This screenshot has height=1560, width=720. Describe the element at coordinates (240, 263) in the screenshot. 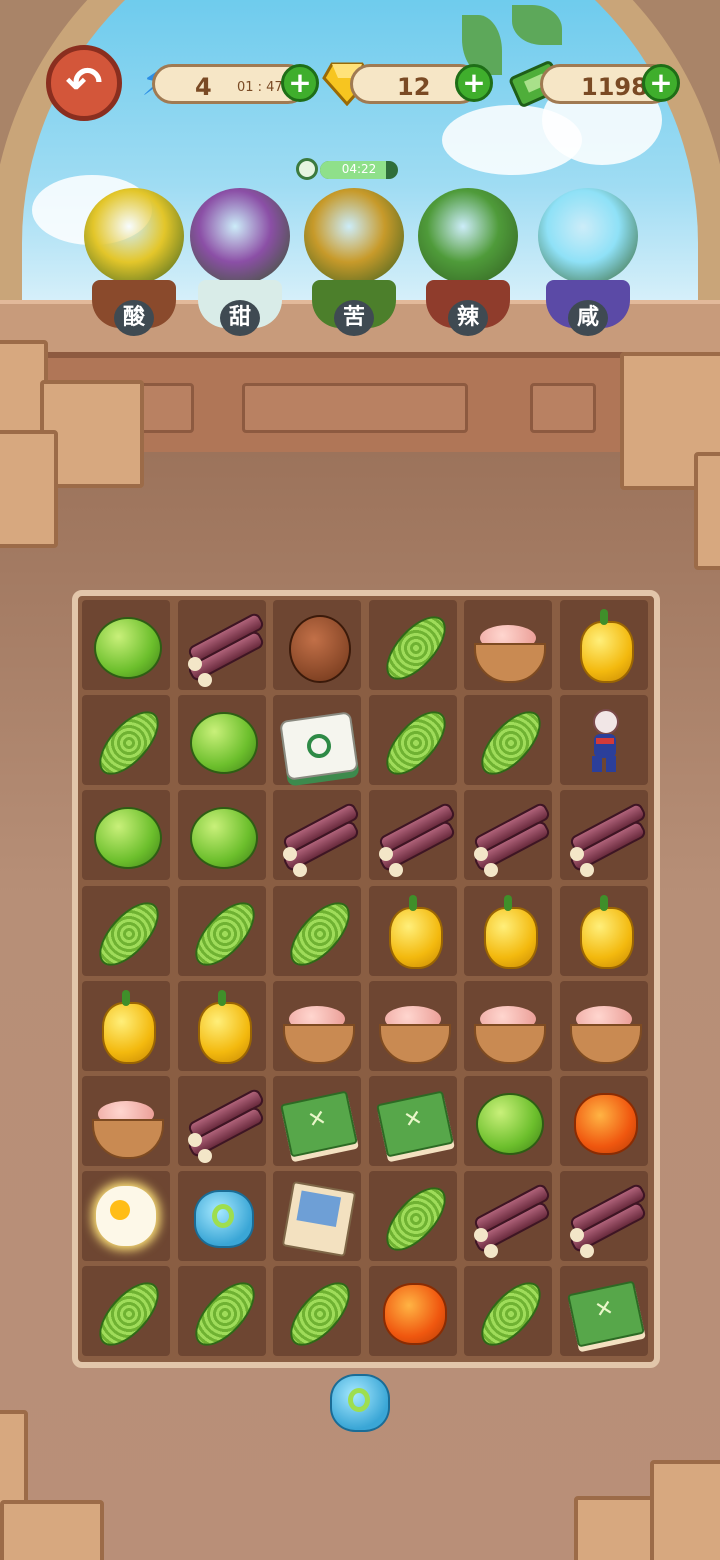

I see `plant-sugarcane: 甜` at that location.